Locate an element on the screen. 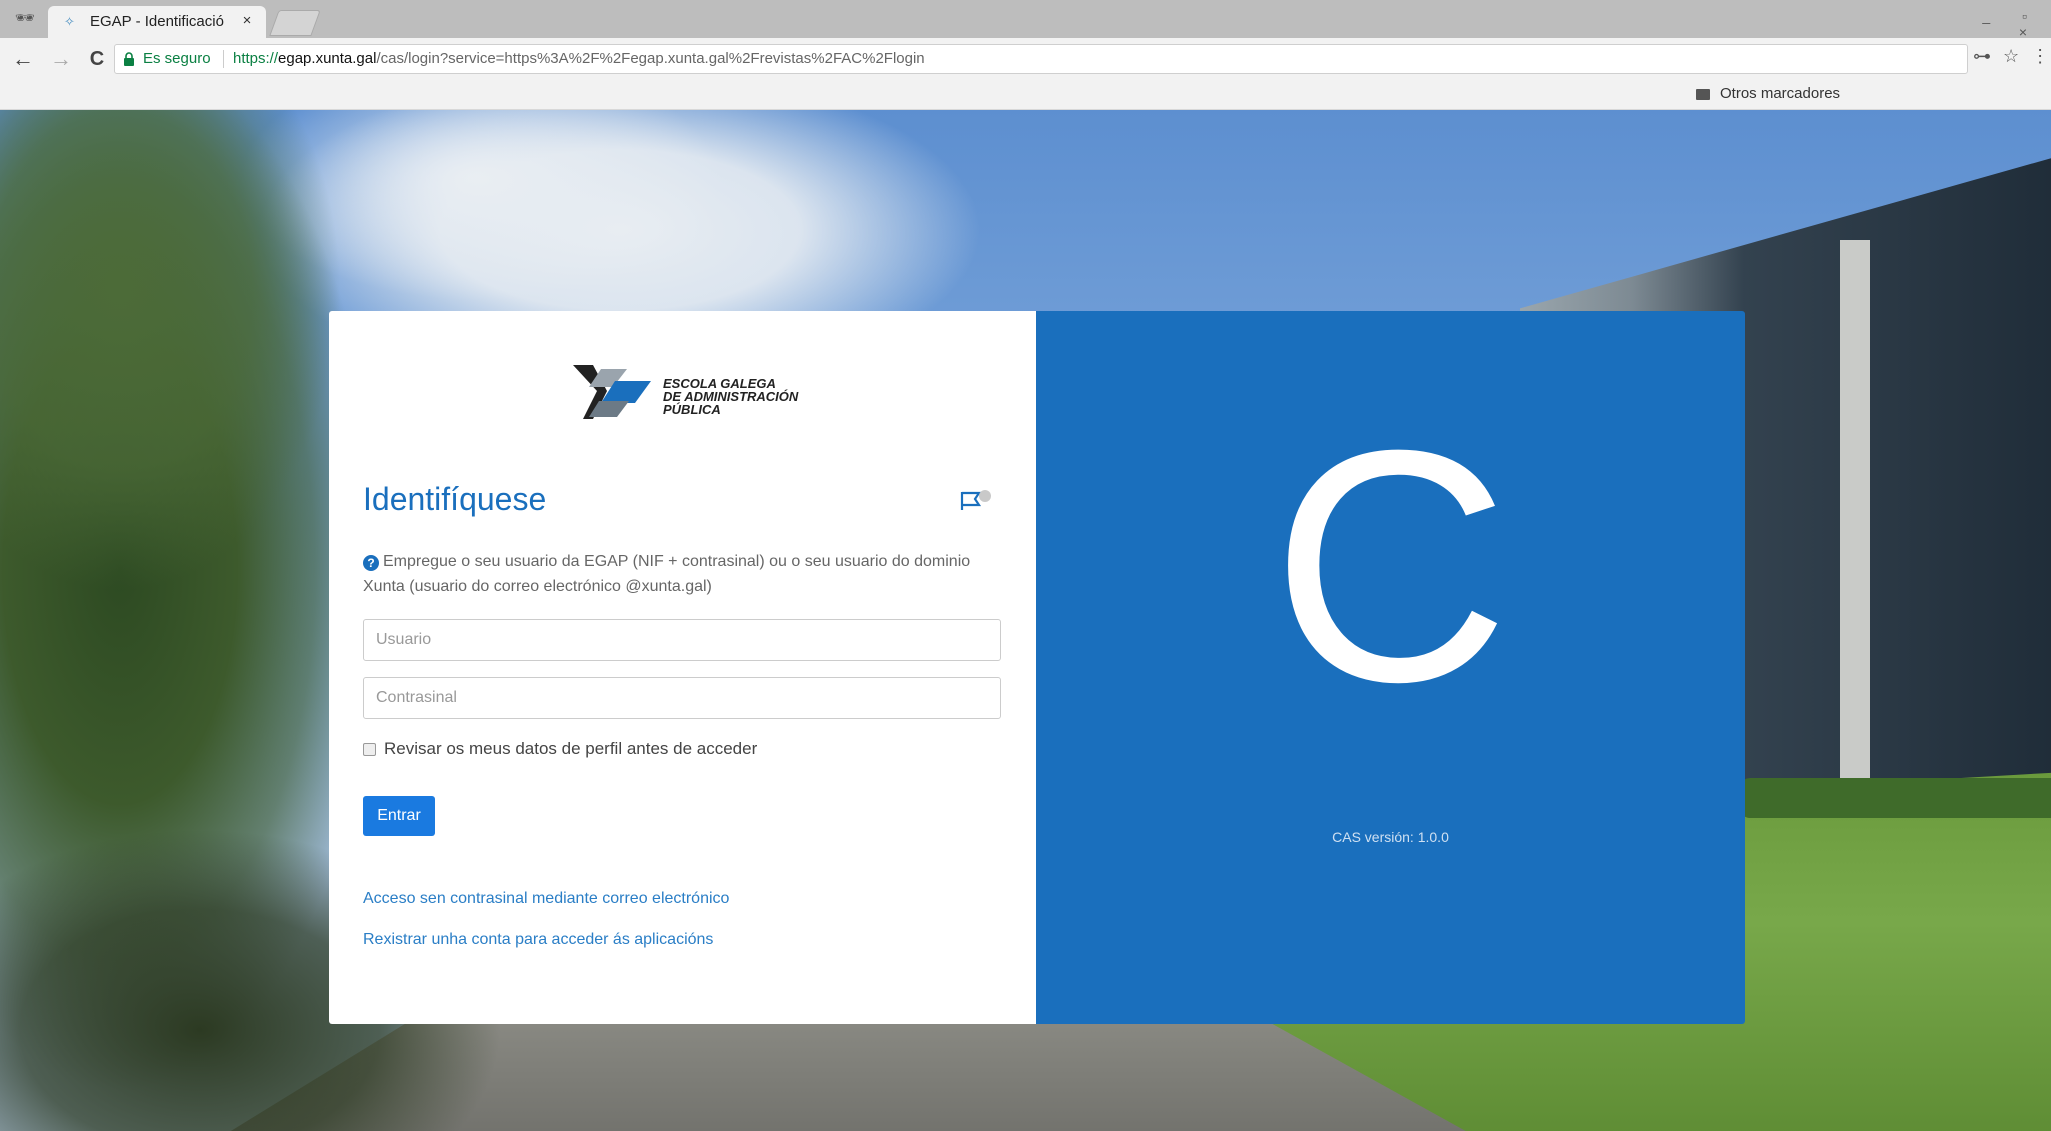 The height and width of the screenshot is (1131, 2051). lock-icon is located at coordinates (129, 59).